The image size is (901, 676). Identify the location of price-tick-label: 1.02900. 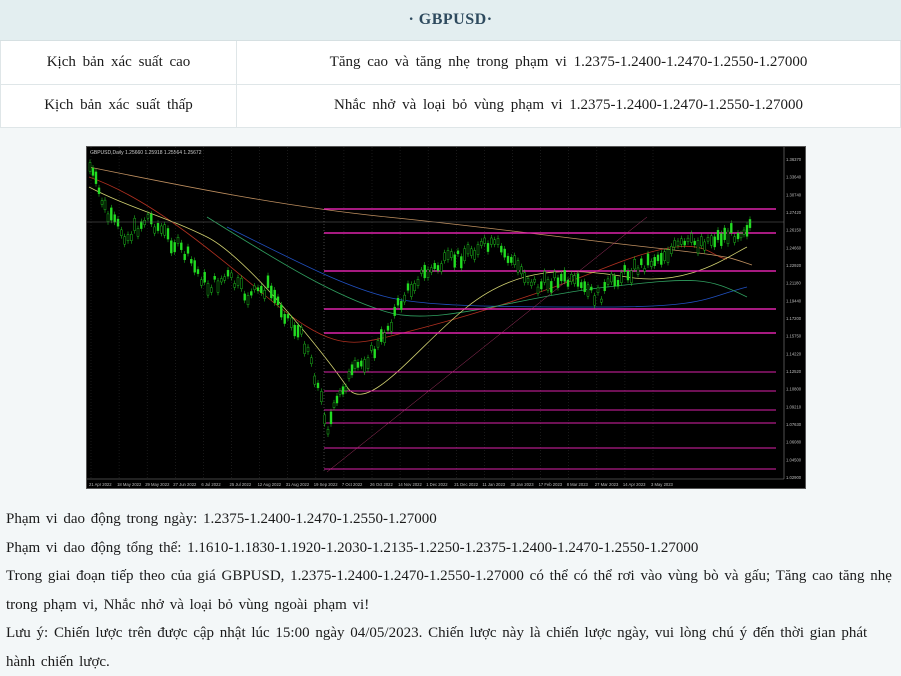
(794, 477).